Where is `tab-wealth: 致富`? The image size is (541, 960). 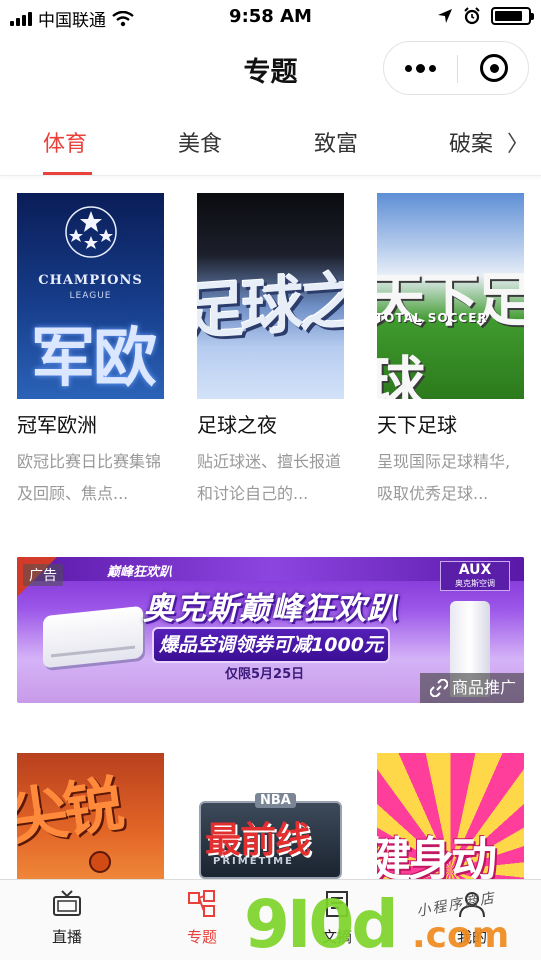 tab-wealth: 致富 is located at coordinates (336, 142).